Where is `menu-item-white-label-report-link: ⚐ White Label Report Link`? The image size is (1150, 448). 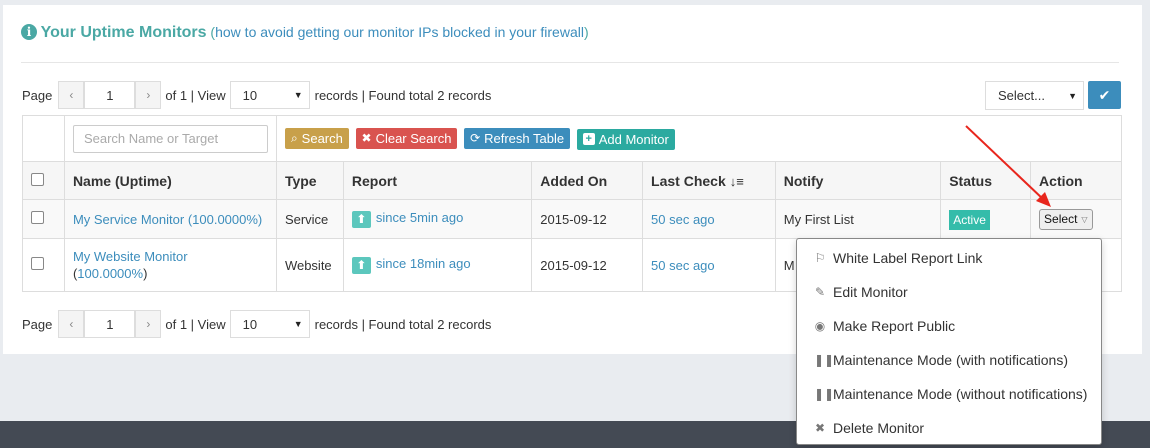 menu-item-white-label-report-link: ⚐ White Label Report Link is located at coordinates (898, 258).